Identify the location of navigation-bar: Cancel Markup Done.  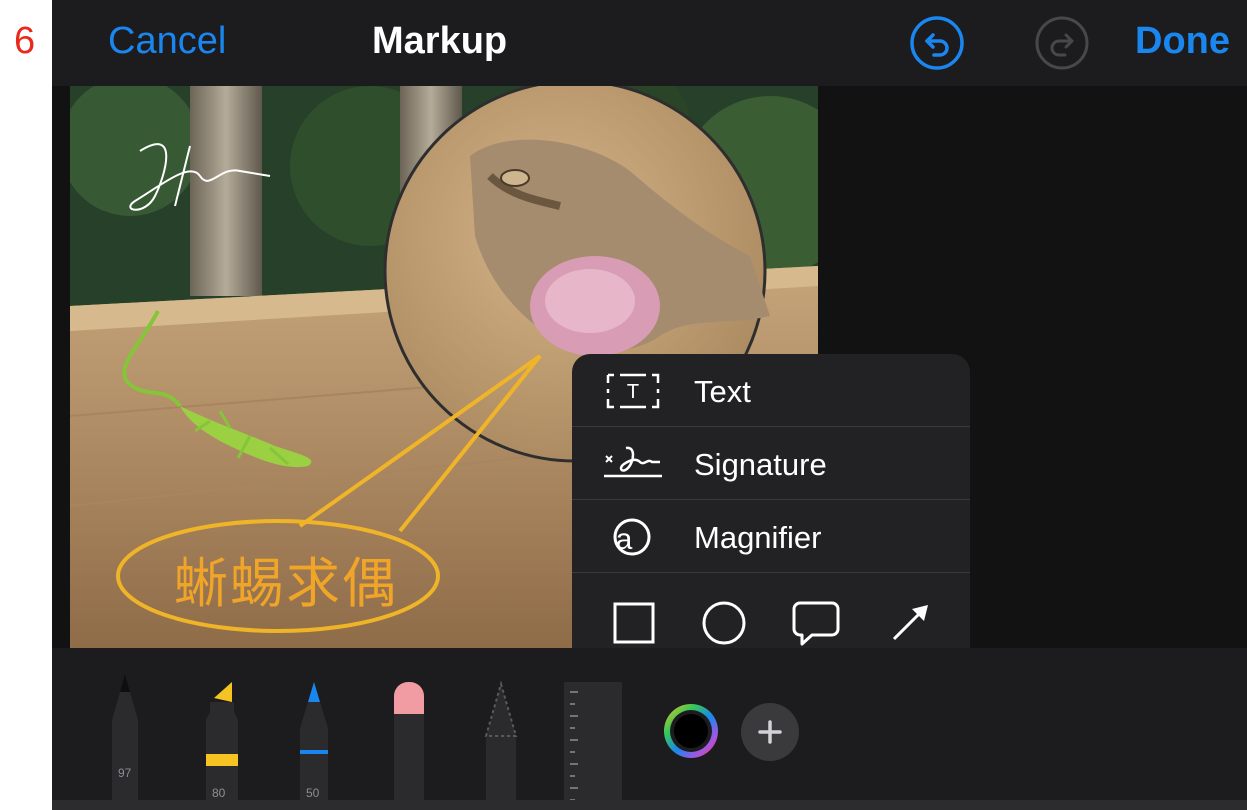
(649, 43).